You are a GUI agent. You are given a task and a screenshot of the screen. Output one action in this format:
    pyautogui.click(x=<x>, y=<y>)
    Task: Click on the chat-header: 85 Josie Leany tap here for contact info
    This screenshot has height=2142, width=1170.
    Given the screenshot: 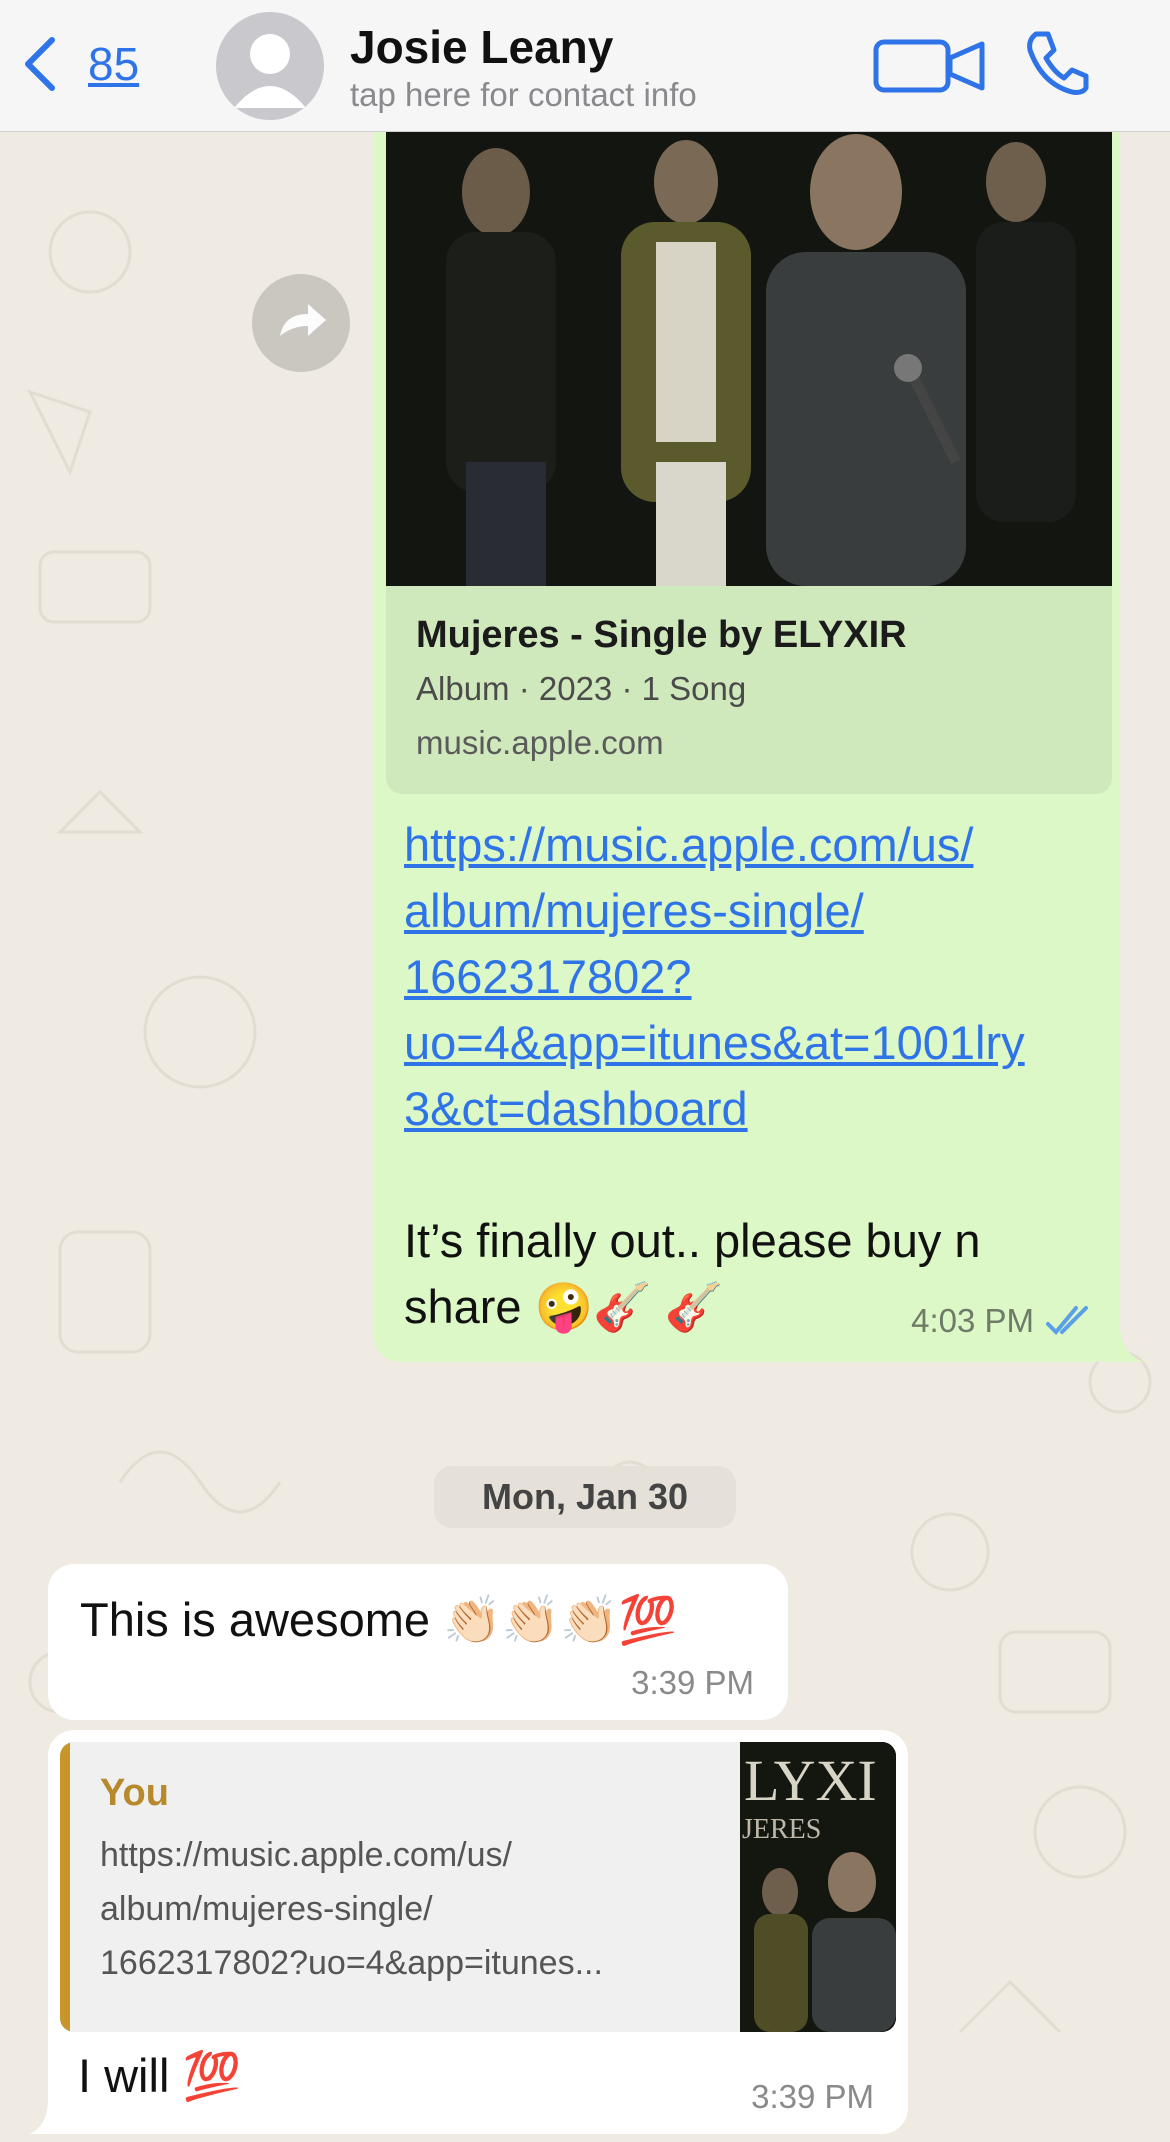 What is the action you would take?
    pyautogui.click(x=585, y=66)
    